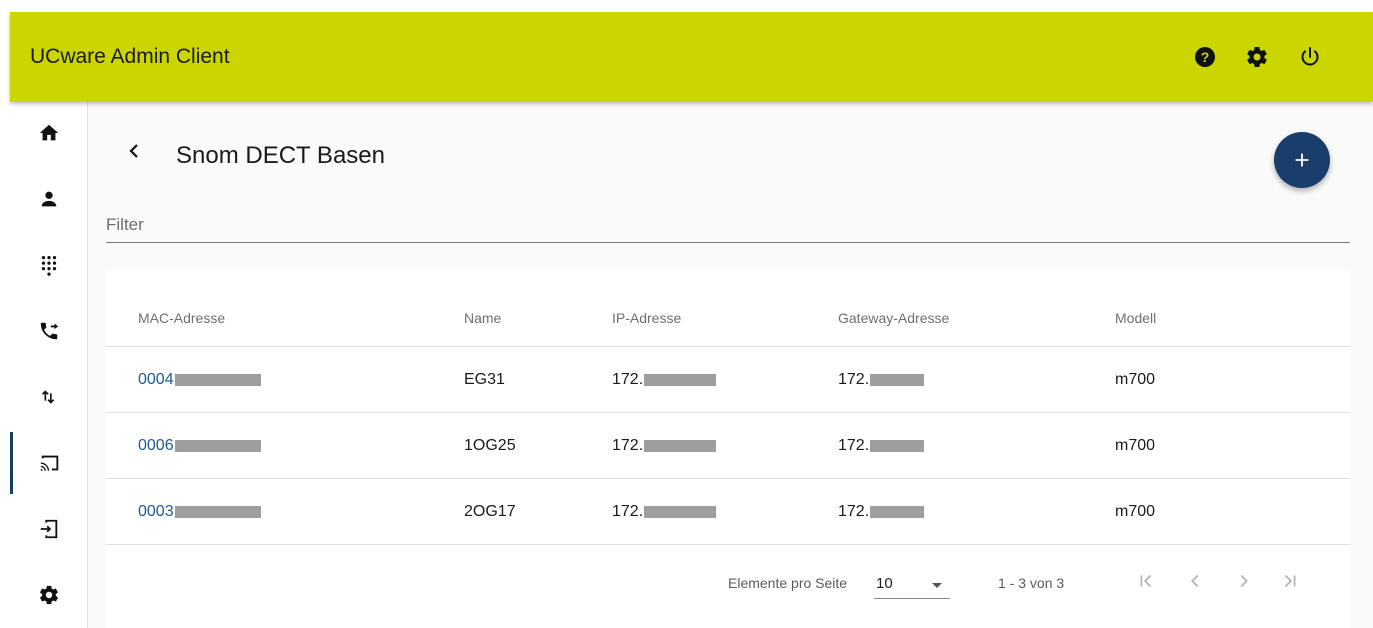 Image resolution: width=1373 pixels, height=628 pixels. I want to click on last-page-button, so click(1290, 581).